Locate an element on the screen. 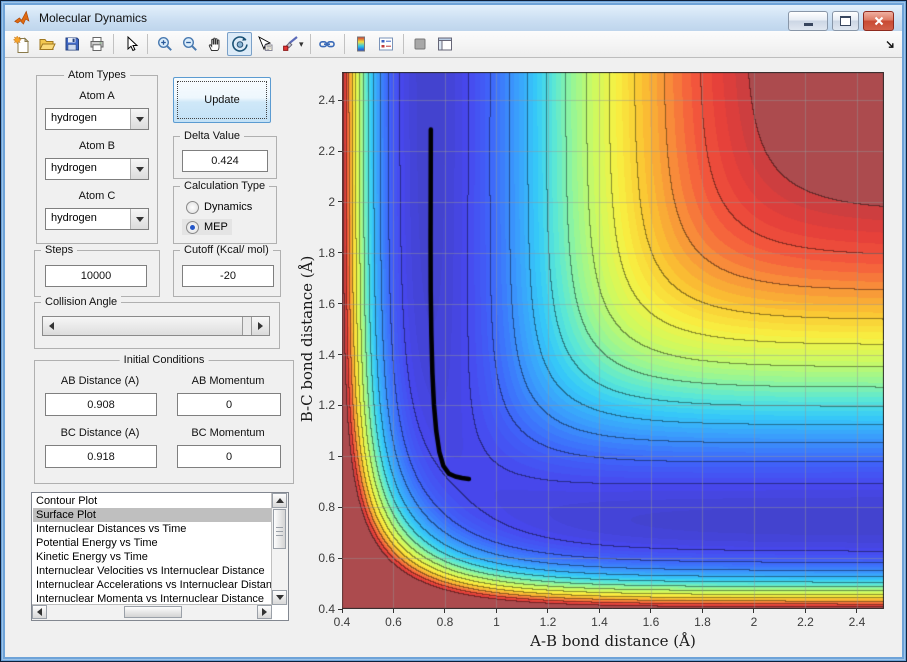  atom-a-label: Atom A is located at coordinates (97, 96).